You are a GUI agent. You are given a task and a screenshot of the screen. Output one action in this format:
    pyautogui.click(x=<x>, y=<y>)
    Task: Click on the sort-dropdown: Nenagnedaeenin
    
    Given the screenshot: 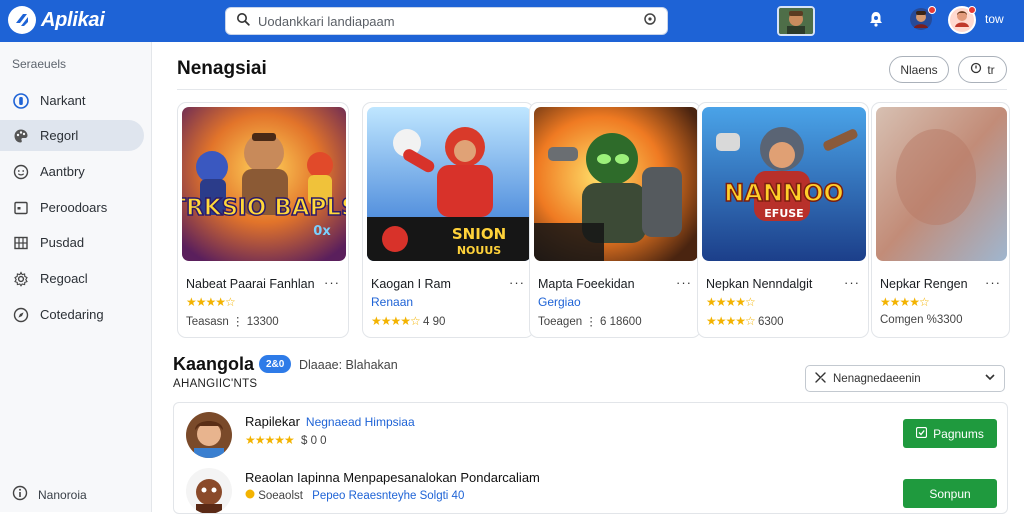 What is the action you would take?
    pyautogui.click(x=905, y=378)
    